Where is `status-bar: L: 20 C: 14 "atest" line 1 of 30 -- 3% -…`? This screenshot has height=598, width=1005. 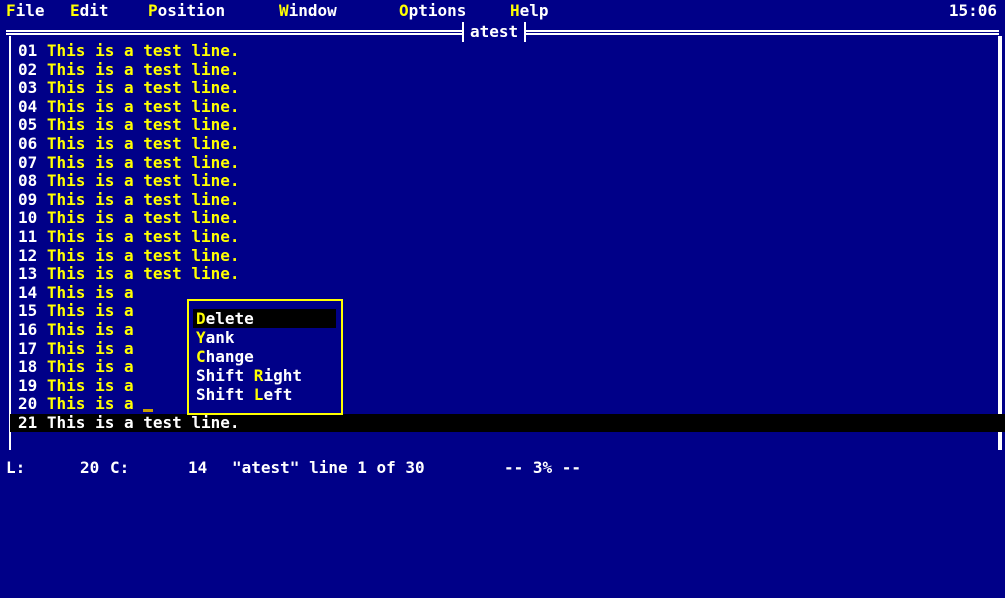
status-bar: L: 20 C: 14 "atest" line 1 of 30 -- 3% -… is located at coordinates (502, 468).